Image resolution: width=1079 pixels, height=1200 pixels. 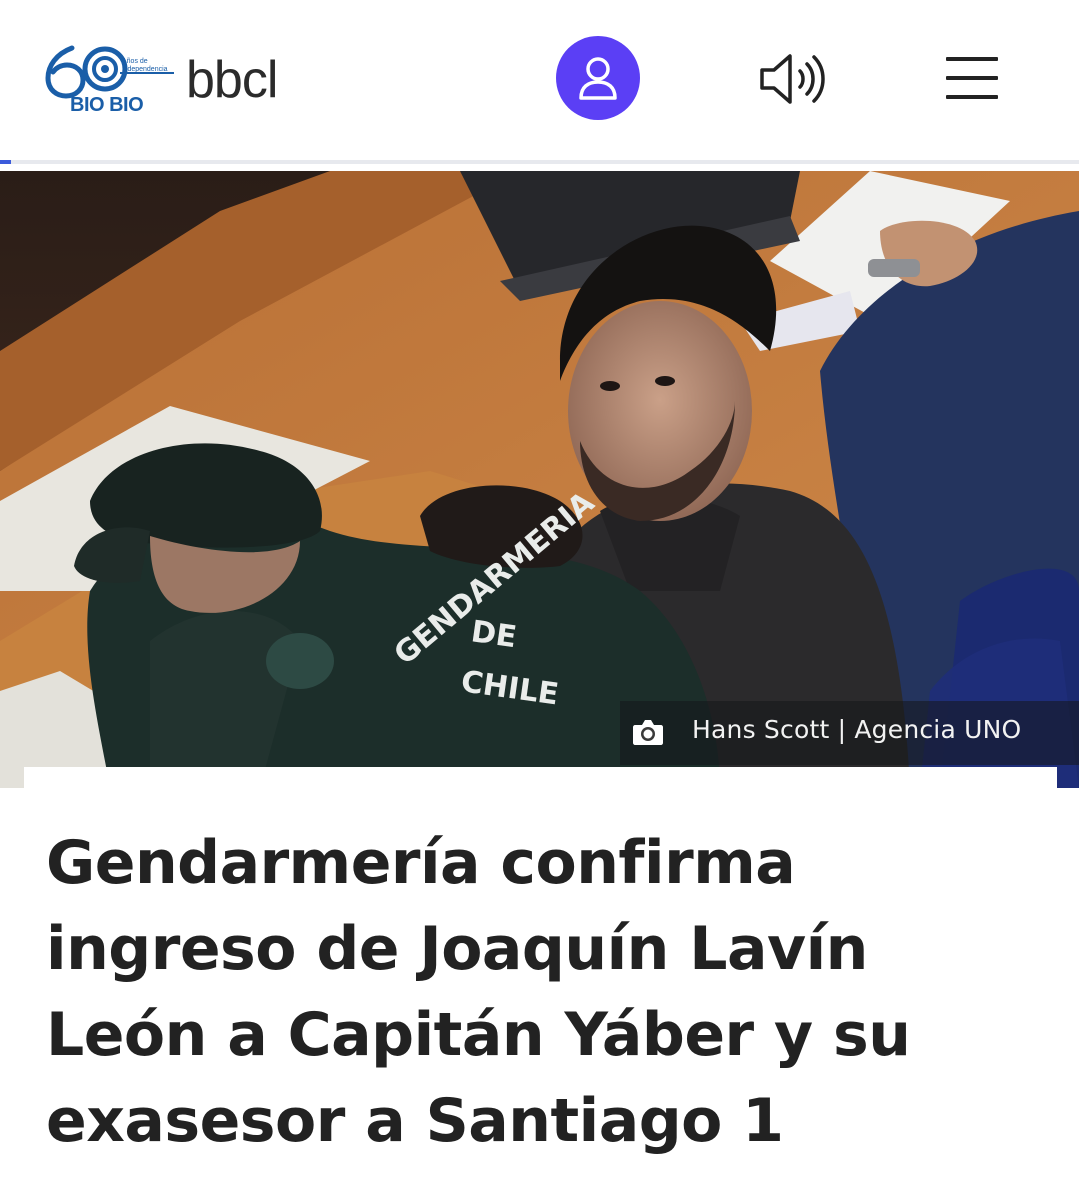 I want to click on site-logo: Años de independencia BIO BIO bbcl, so click(x=177, y=82).